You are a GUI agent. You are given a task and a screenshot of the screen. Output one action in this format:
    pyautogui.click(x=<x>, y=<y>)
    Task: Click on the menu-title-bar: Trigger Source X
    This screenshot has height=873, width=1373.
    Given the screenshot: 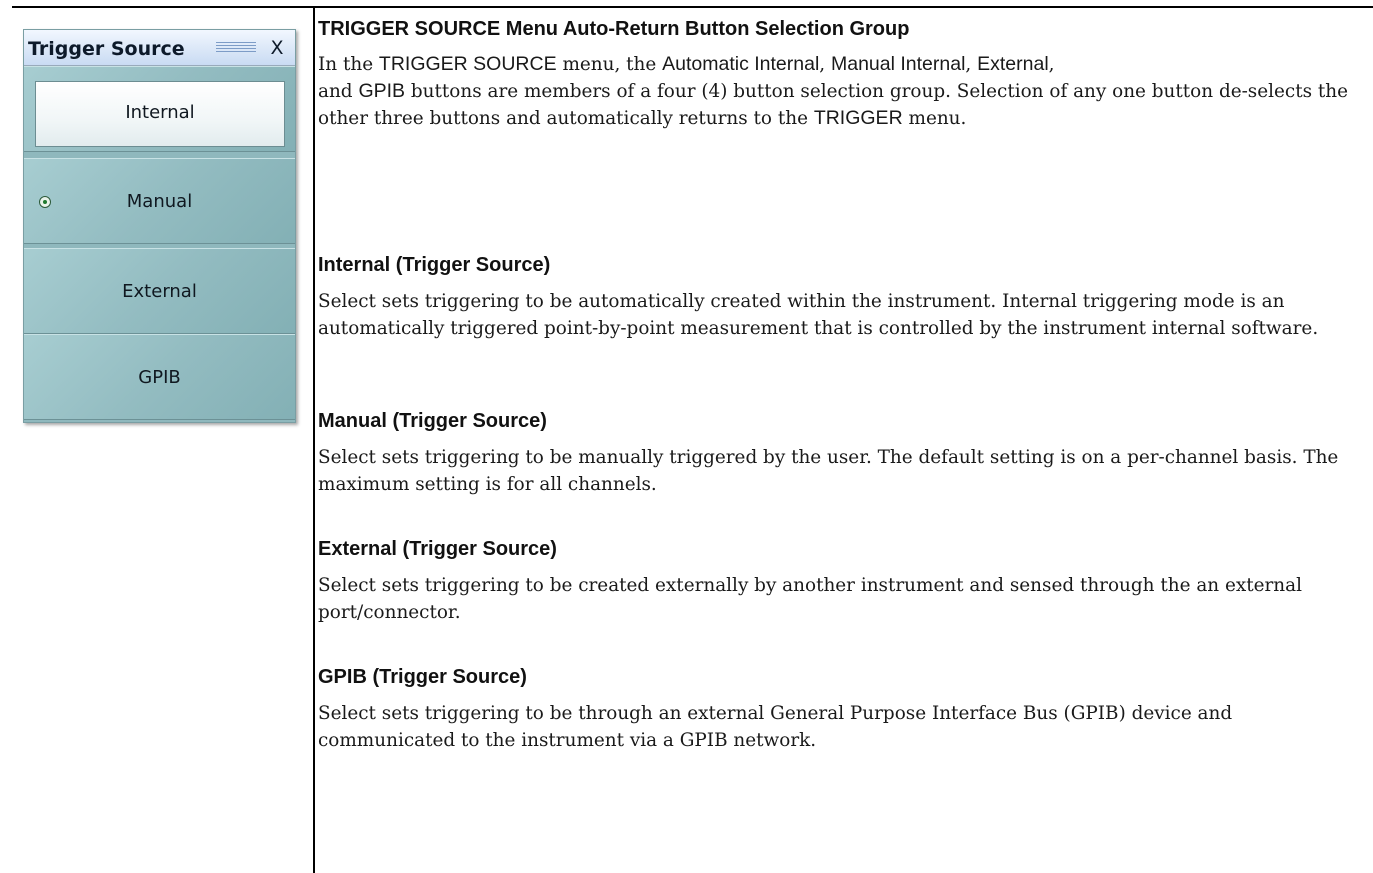 What is the action you would take?
    pyautogui.click(x=159, y=48)
    